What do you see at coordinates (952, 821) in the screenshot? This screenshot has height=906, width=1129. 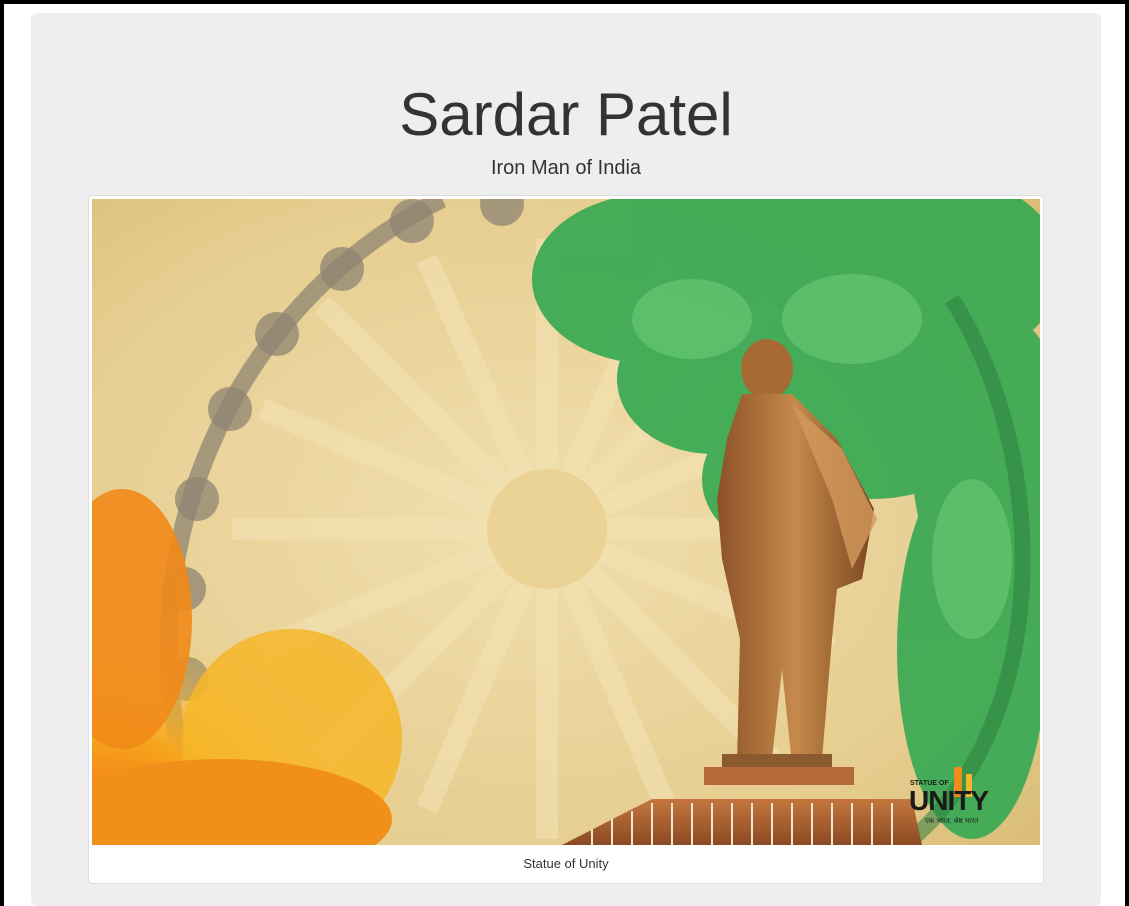 I see `logo-tagline: एक भारत, श्रेष्ठ भारत` at bounding box center [952, 821].